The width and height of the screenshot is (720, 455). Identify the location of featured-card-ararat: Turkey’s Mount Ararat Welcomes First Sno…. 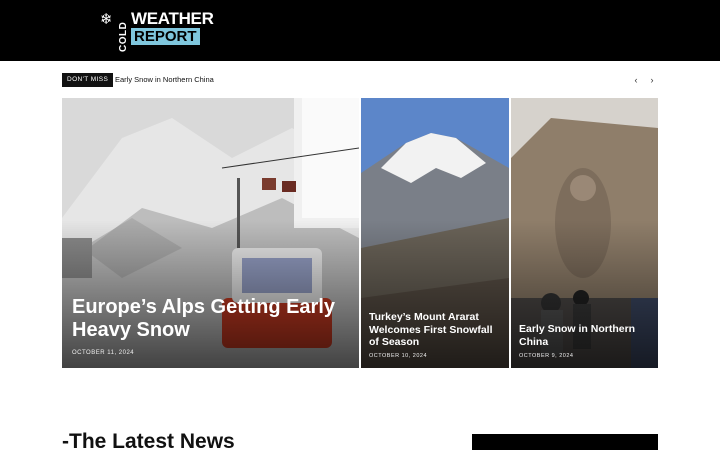
(435, 233).